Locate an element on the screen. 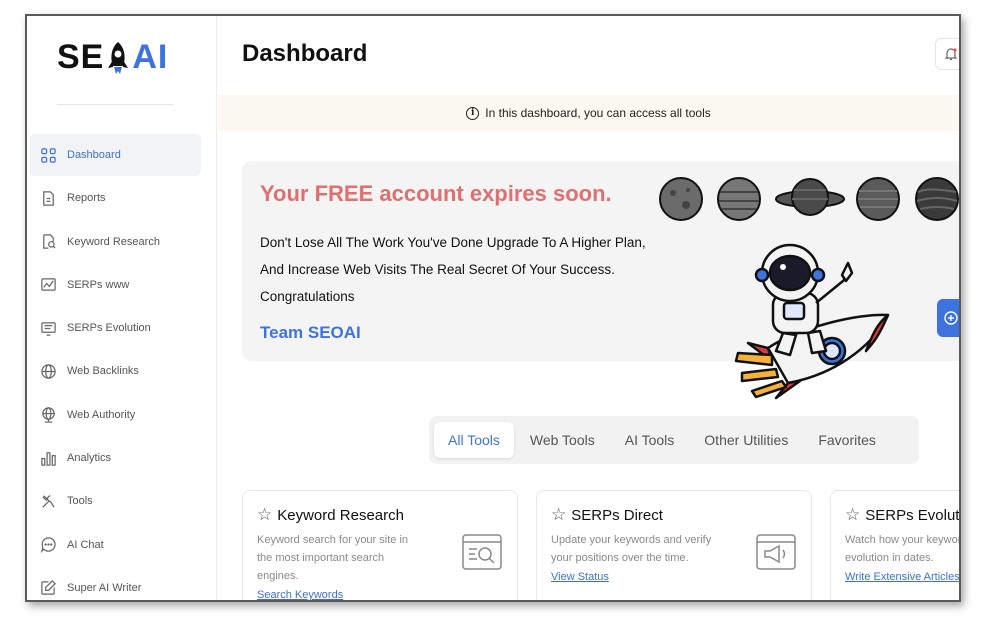 Image resolution: width=981 pixels, height=625 pixels. tab-web-tools: Web Tools is located at coordinates (562, 440).